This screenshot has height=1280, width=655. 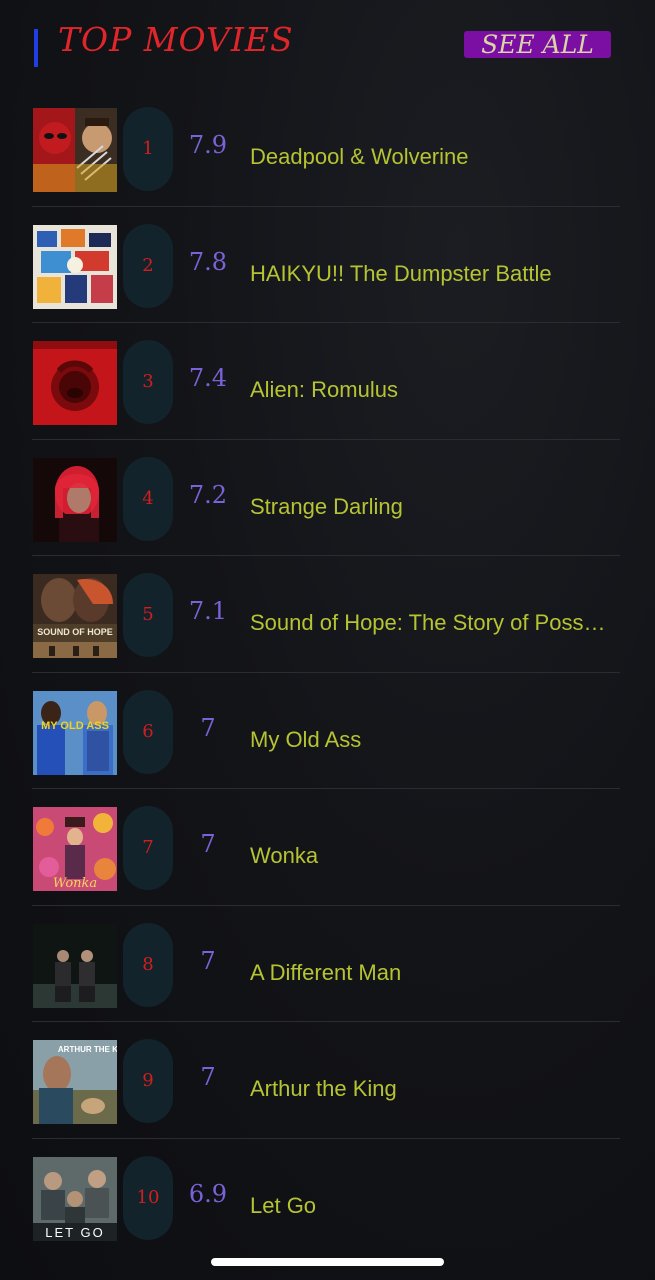 What do you see at coordinates (433, 623) in the screenshot?
I see `movie-title: Sound of Hope: The Story of Possum Trot` at bounding box center [433, 623].